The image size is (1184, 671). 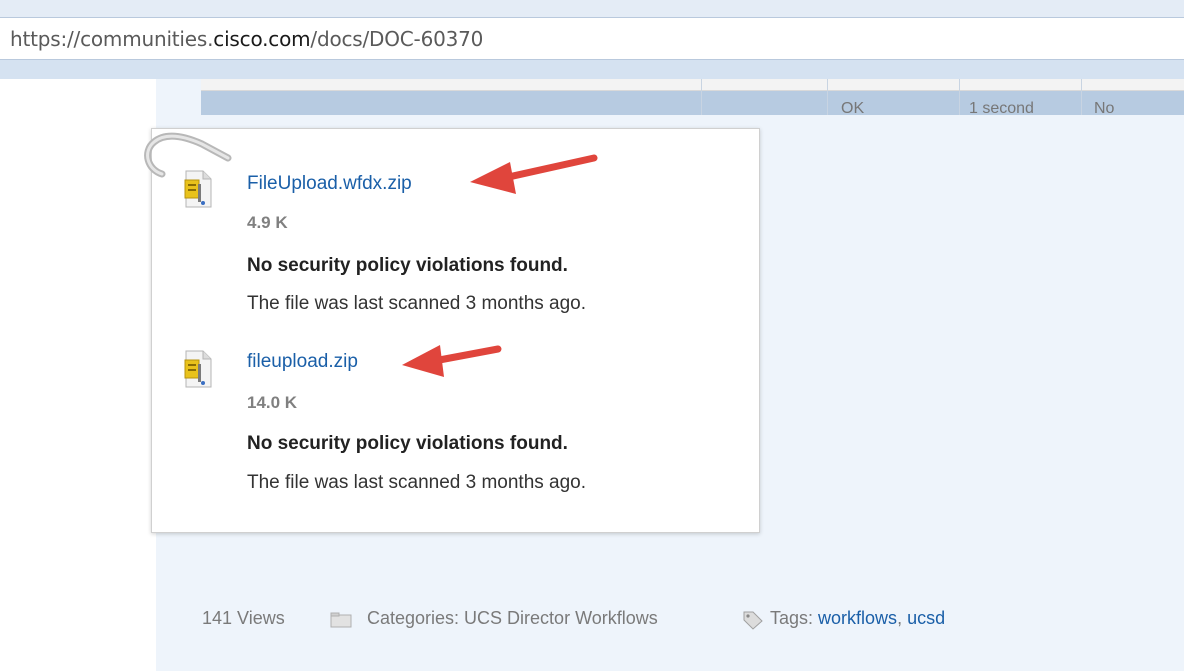 I want to click on left-margin, so click(x=78, y=375).